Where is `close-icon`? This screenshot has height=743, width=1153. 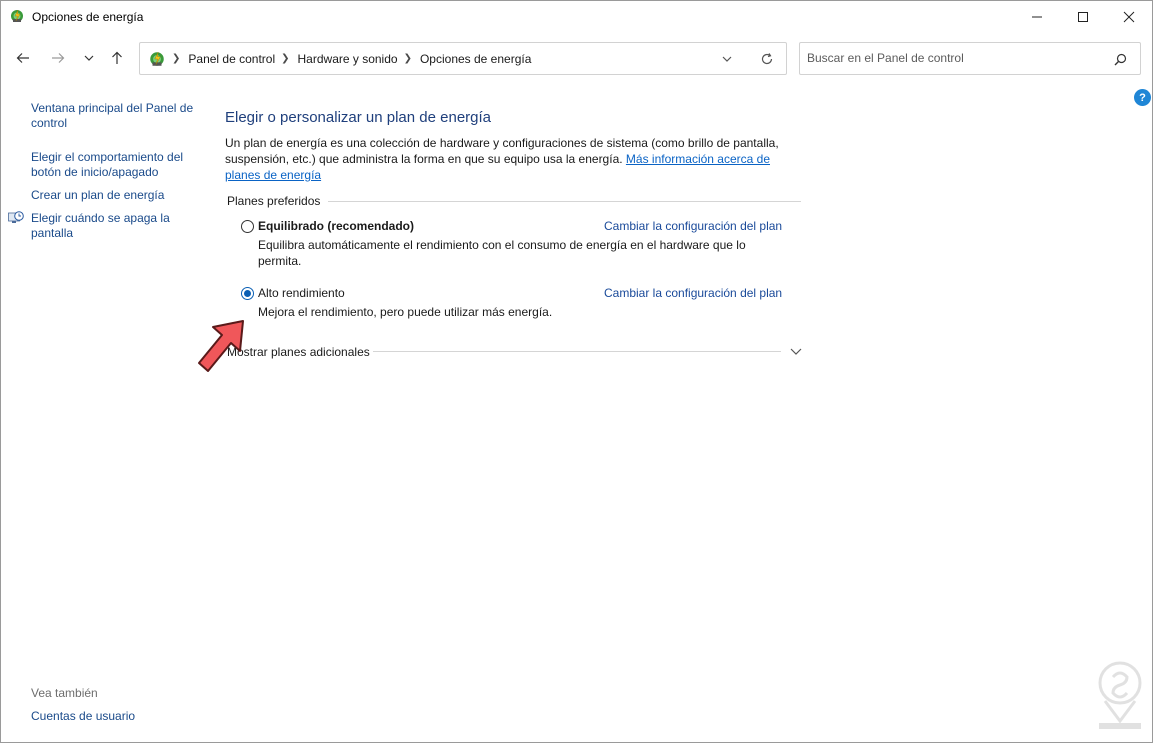 close-icon is located at coordinates (1129, 16).